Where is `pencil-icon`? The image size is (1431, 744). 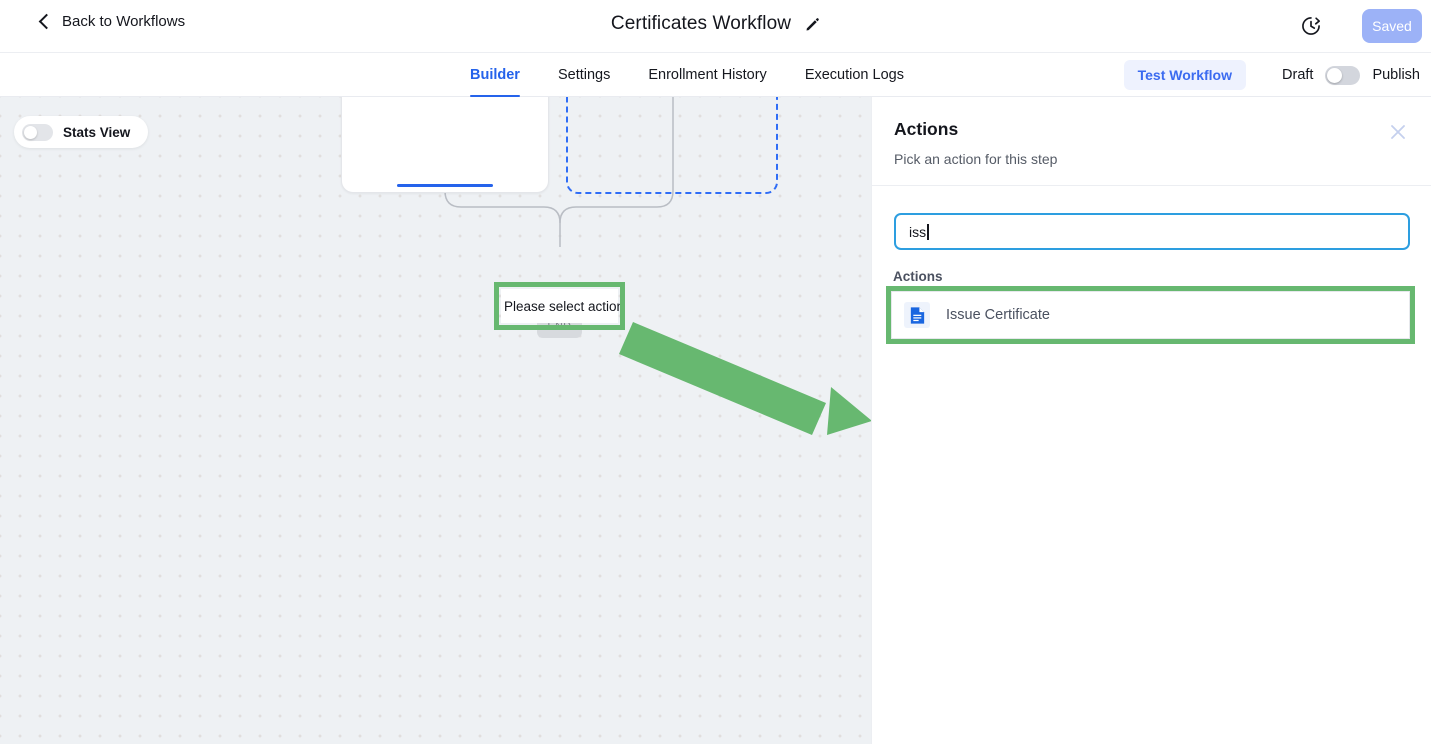 pencil-icon is located at coordinates (812, 24).